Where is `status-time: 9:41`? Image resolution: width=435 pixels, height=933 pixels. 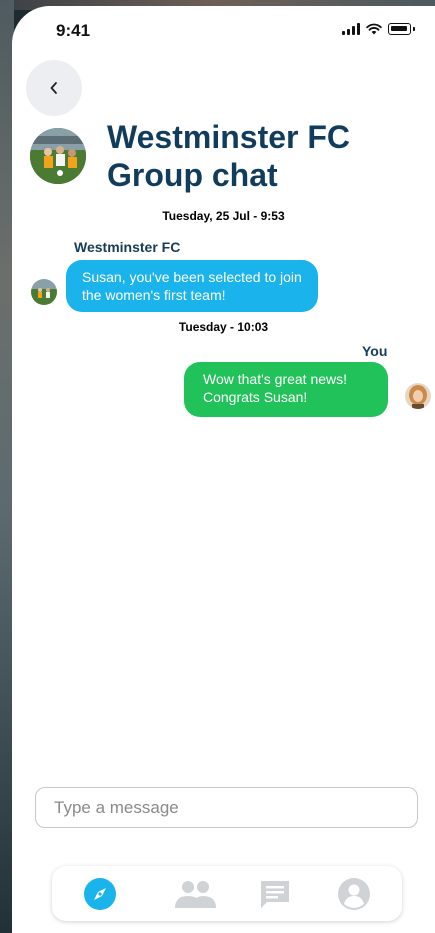
status-time: 9:41 is located at coordinates (73, 30).